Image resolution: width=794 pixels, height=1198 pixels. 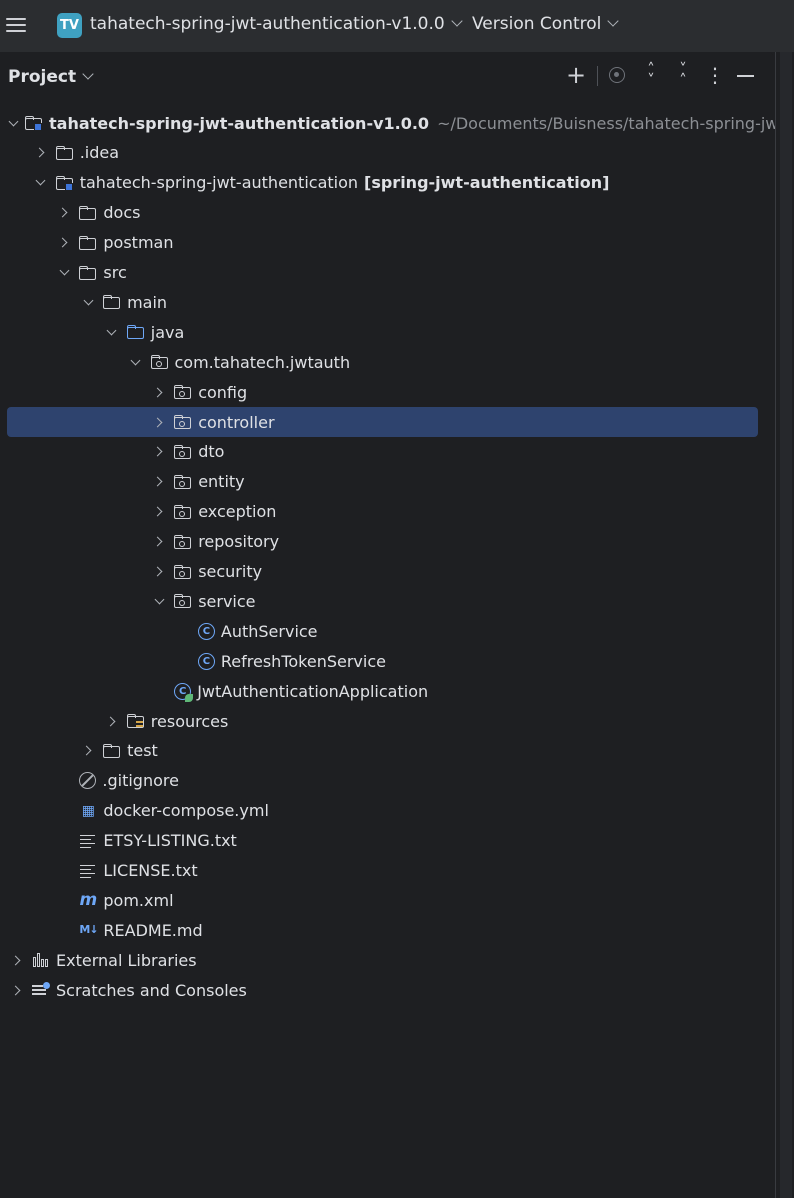 What do you see at coordinates (387, 512) in the screenshot?
I see `tree-item: exception` at bounding box center [387, 512].